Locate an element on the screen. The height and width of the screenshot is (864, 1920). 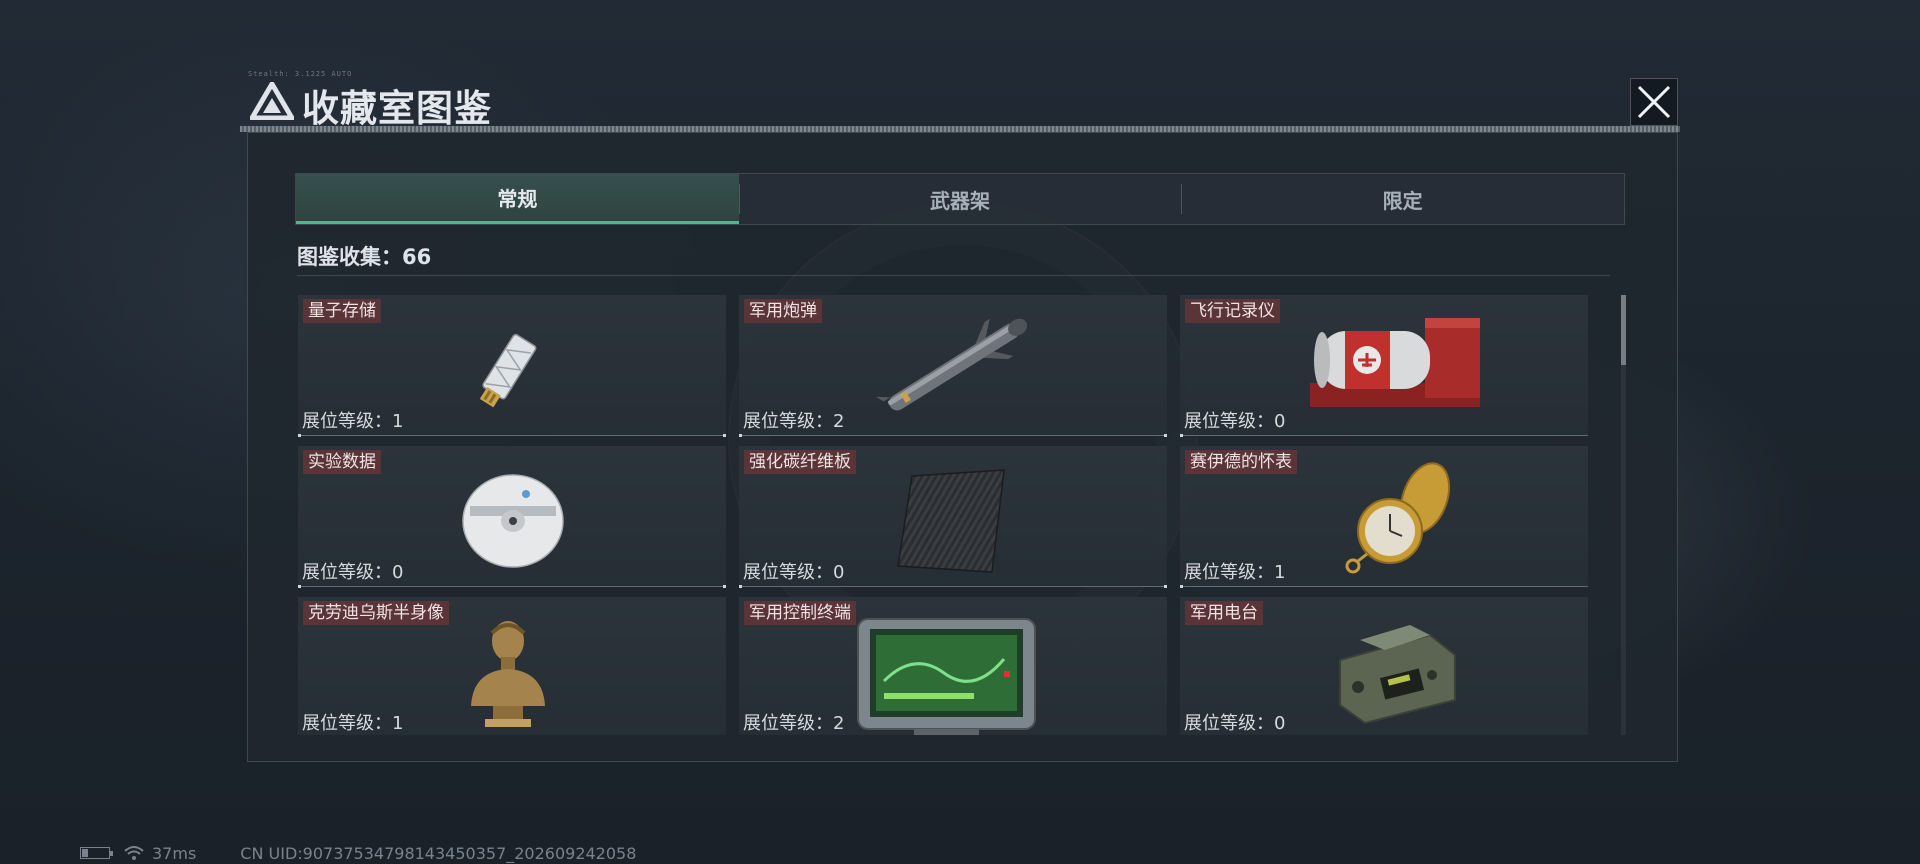
tab-weapon-rack: 武器架 is located at coordinates (960, 199).